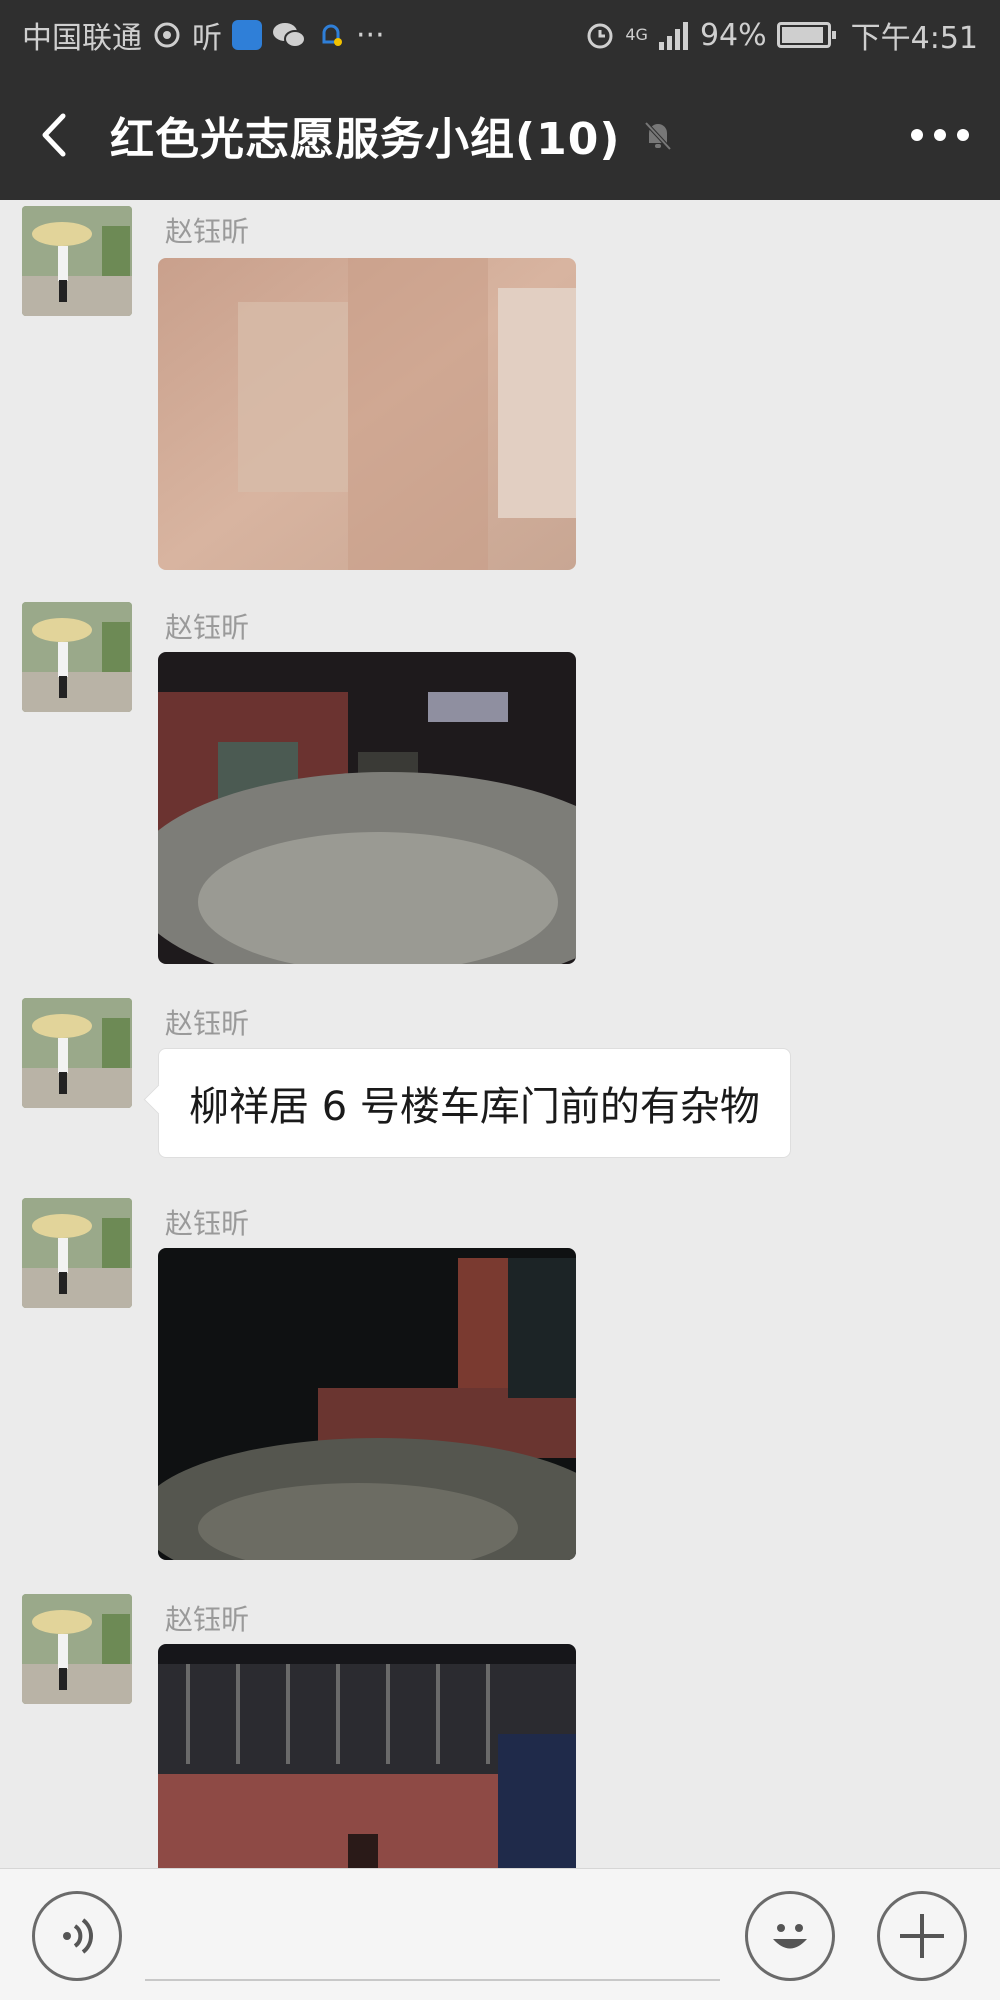 The height and width of the screenshot is (2000, 1000). I want to click on chat-title: 红色光志愿服务小组(10), so click(365, 139).